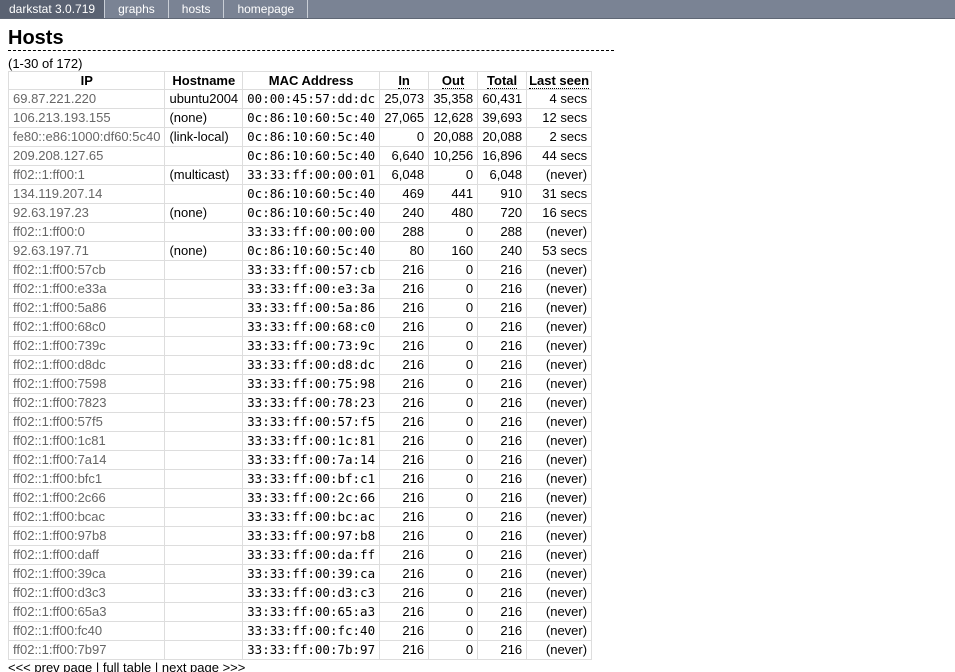 The width and height of the screenshot is (955, 672). I want to click on cell-ip: ff02::1:ff00:2c66, so click(86, 498).